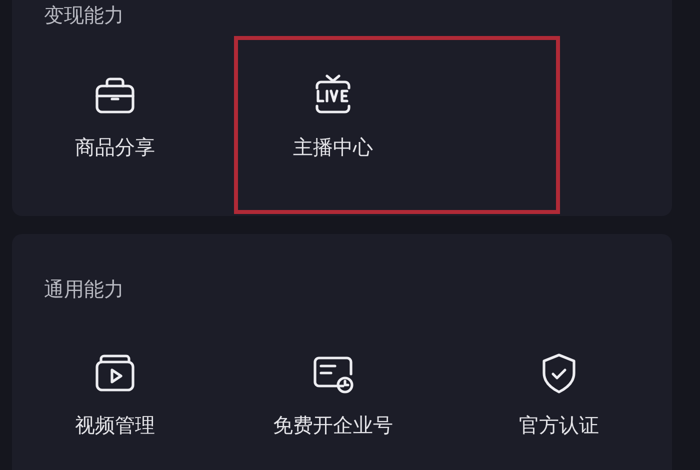 The height and width of the screenshot is (470, 700). I want to click on section-title: 通用能力, so click(84, 289).